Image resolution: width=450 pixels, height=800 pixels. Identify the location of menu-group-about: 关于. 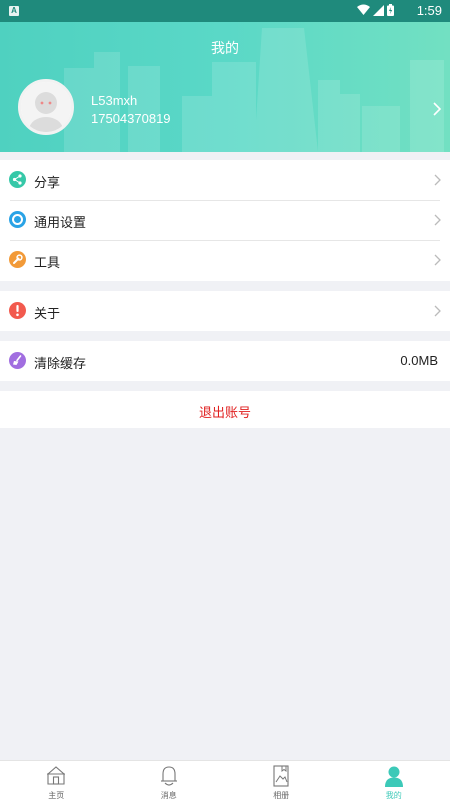
(225, 311).